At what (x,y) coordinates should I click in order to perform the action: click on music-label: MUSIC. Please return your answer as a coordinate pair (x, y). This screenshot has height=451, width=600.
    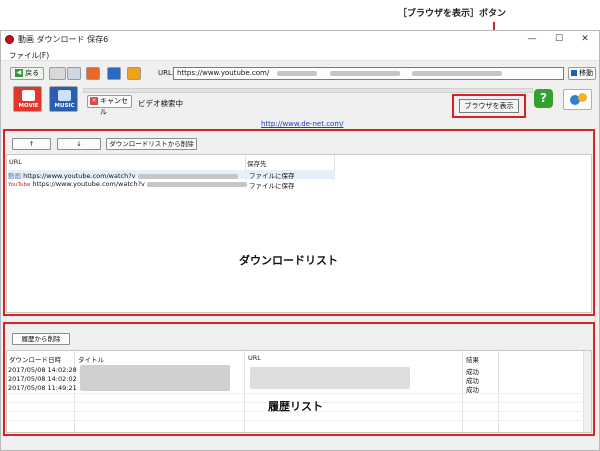
    Looking at the image, I should click on (64, 106).